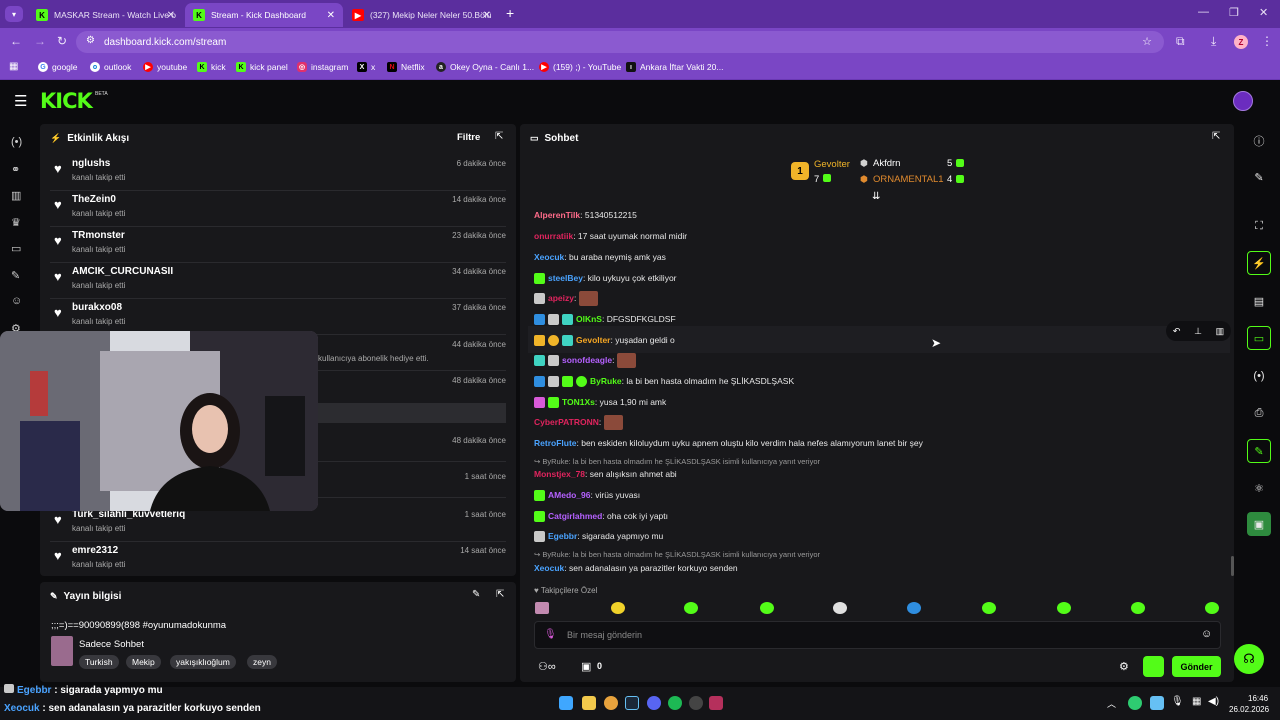 The width and height of the screenshot is (1280, 720). Describe the element at coordinates (322, 67) in the screenshot. I see `bookmark-instagram: ◎ instagram` at that location.